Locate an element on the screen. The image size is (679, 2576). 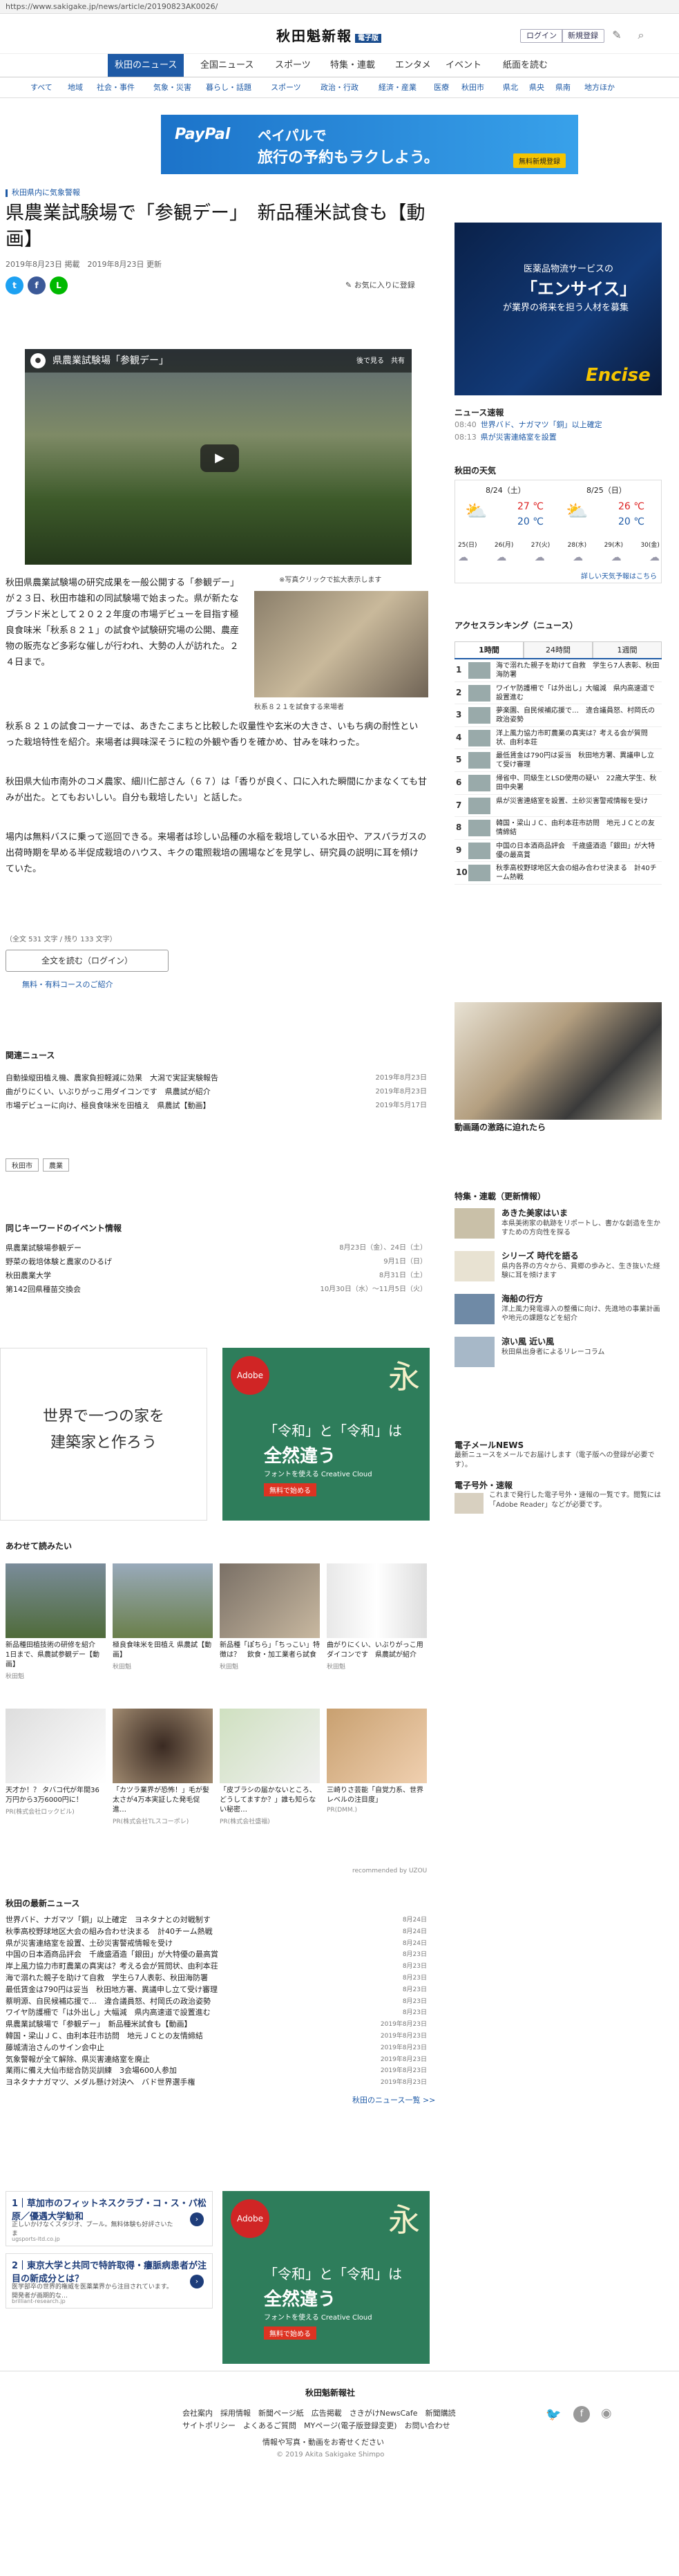
weather-alert-link: 秋田県内に気象警報 is located at coordinates (43, 192).